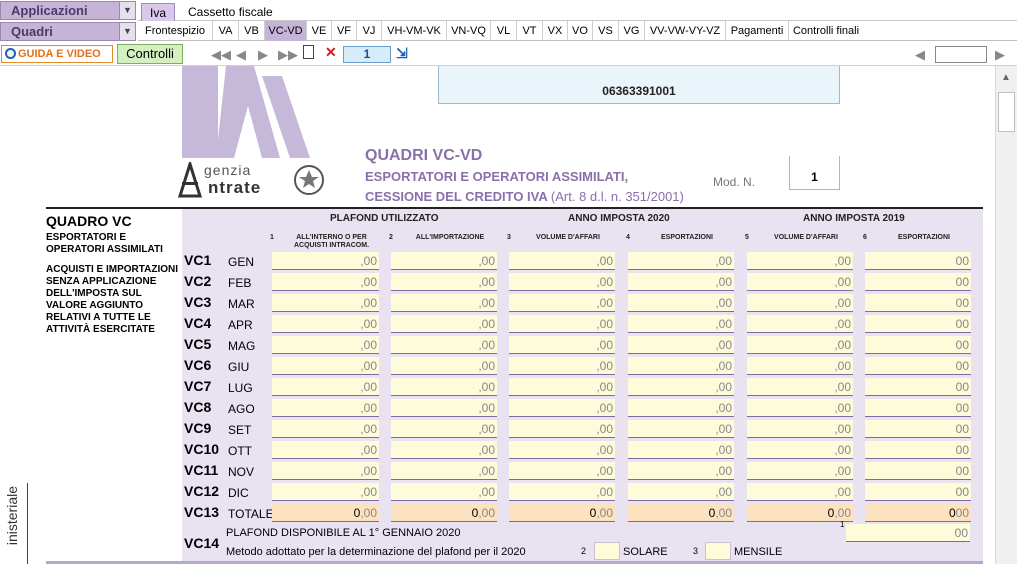 Image resolution: width=1017 pixels, height=564 pixels. Describe the element at coordinates (1006, 112) in the screenshot. I see `scrollbar-thumb` at that location.